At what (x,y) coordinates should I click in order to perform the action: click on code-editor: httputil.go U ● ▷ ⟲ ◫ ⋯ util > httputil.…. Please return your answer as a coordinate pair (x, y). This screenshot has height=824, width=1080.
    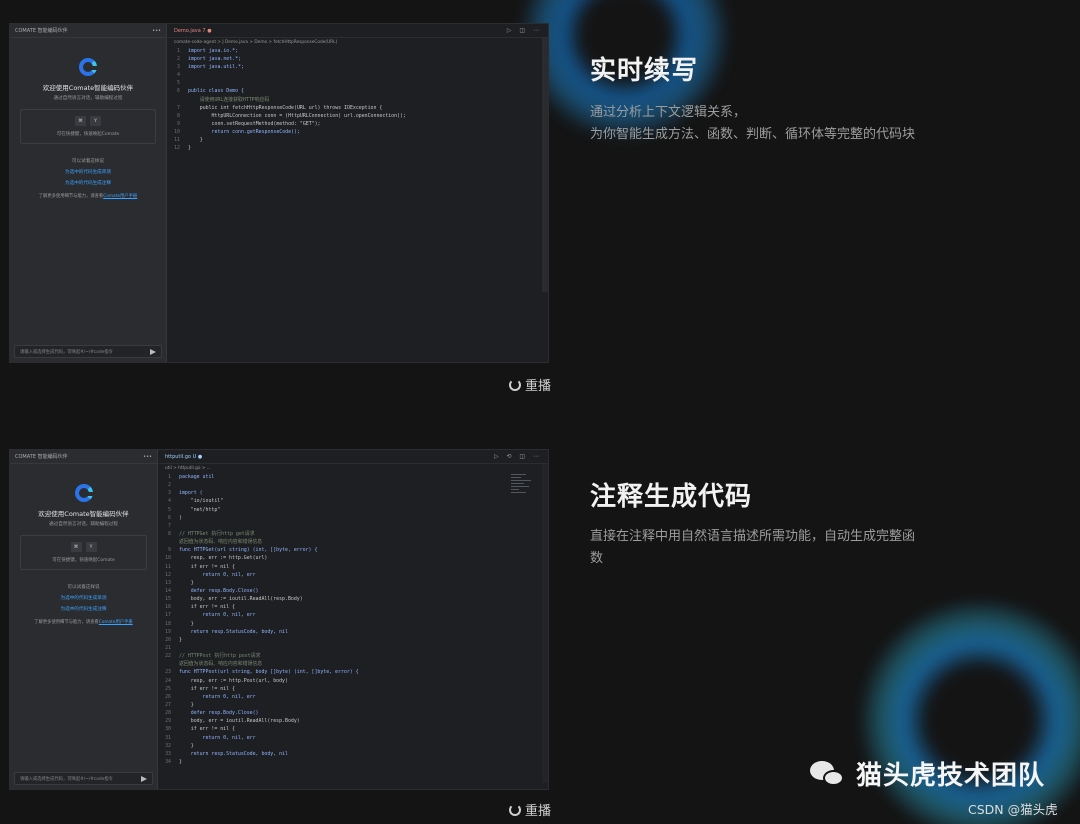
    Looking at the image, I should click on (353, 619).